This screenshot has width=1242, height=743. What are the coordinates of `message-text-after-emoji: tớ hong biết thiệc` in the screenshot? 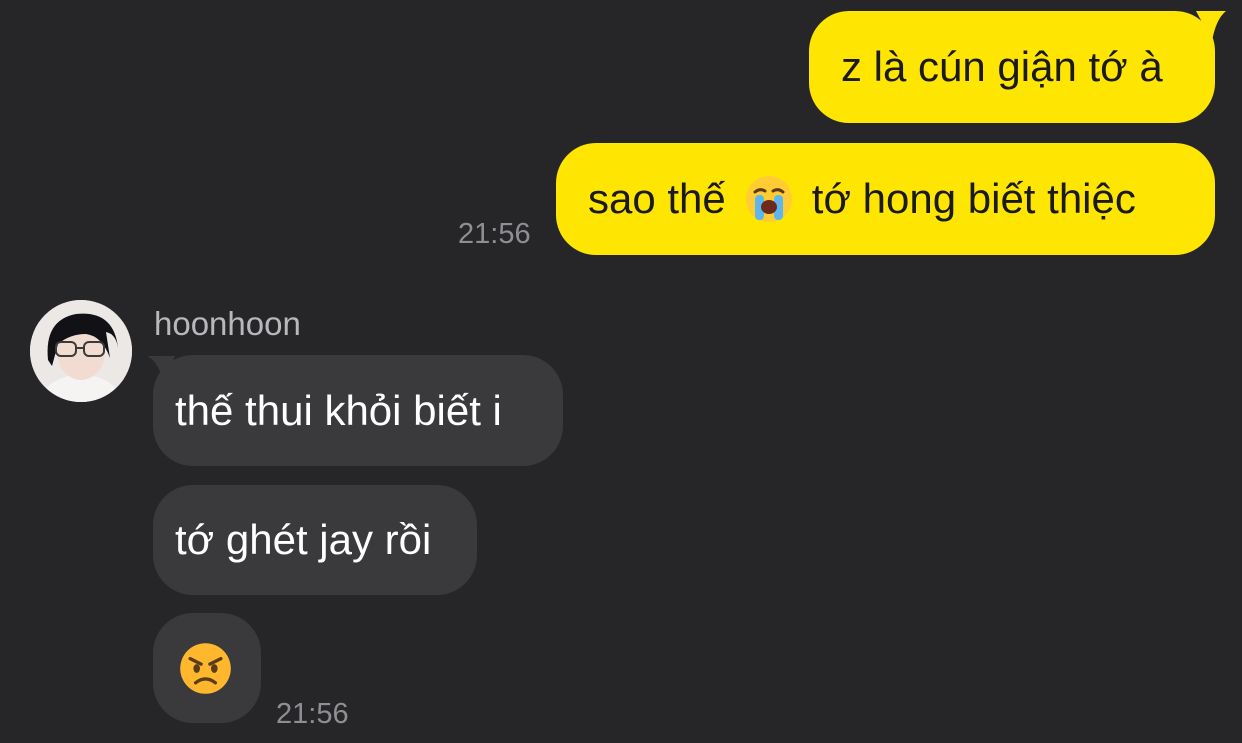 It's located at (973, 198).